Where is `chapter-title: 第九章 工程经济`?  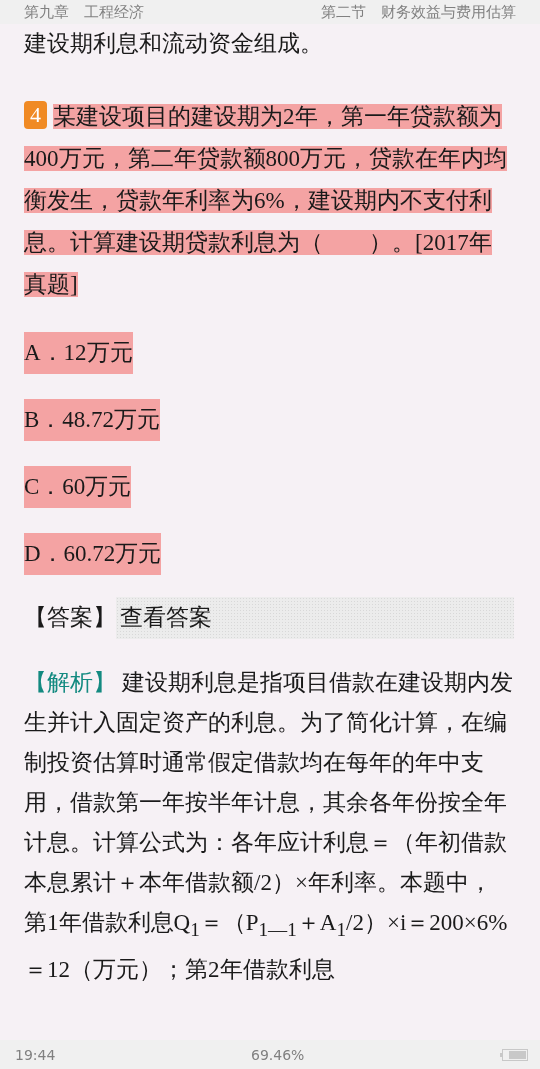 chapter-title: 第九章 工程经济 is located at coordinates (84, 12).